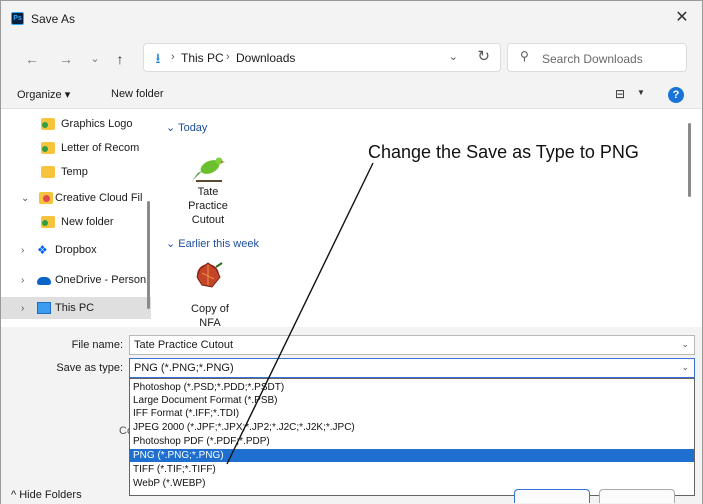 This screenshot has width=703, height=504. What do you see at coordinates (148, 255) in the screenshot?
I see `navigation-pane-scrollbar` at bounding box center [148, 255].